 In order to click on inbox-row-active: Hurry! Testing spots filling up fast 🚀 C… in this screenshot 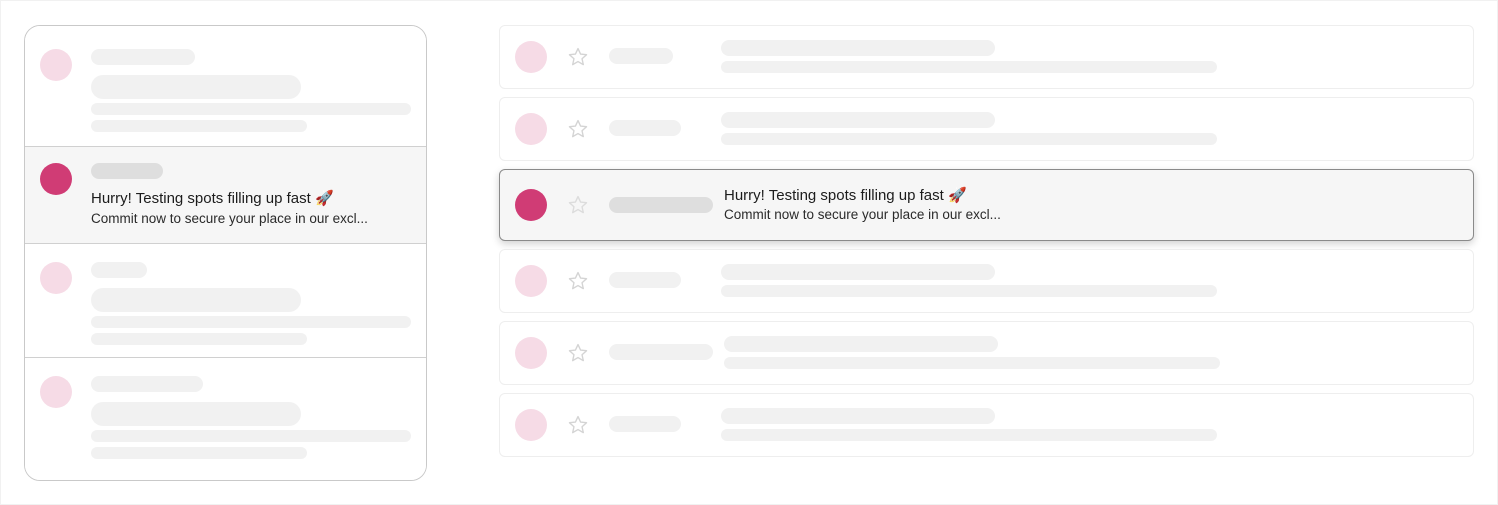, I will do `click(986, 205)`.